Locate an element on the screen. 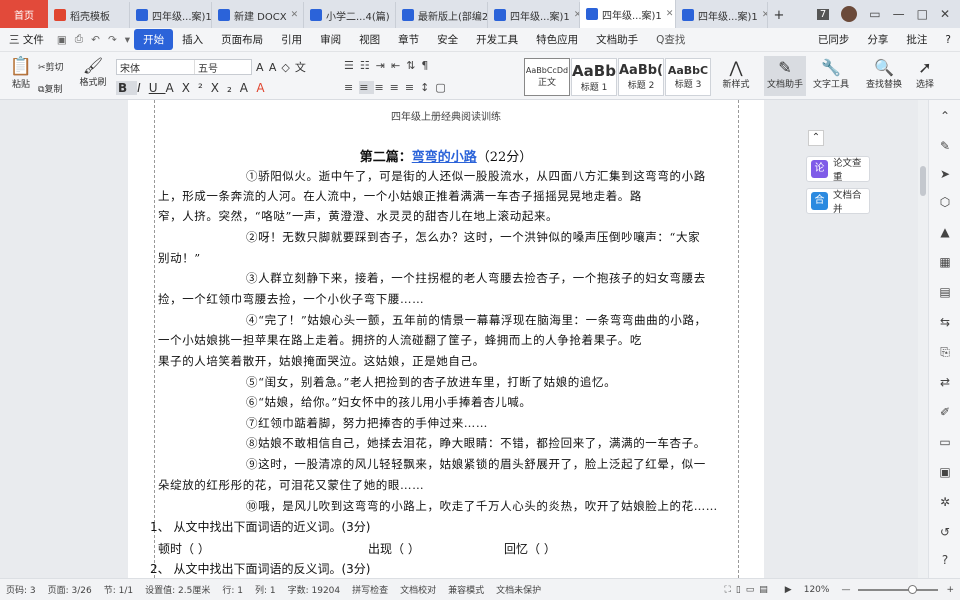 The width and height of the screenshot is (960, 600). status-protect: 文档未保护 is located at coordinates (518, 589).